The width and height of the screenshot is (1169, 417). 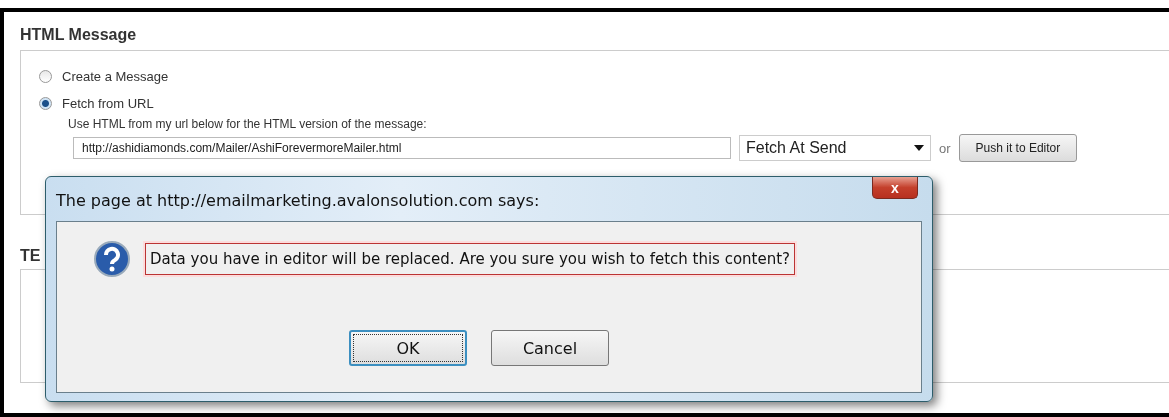 I want to click on section-title: HTML Message, so click(x=78, y=35).